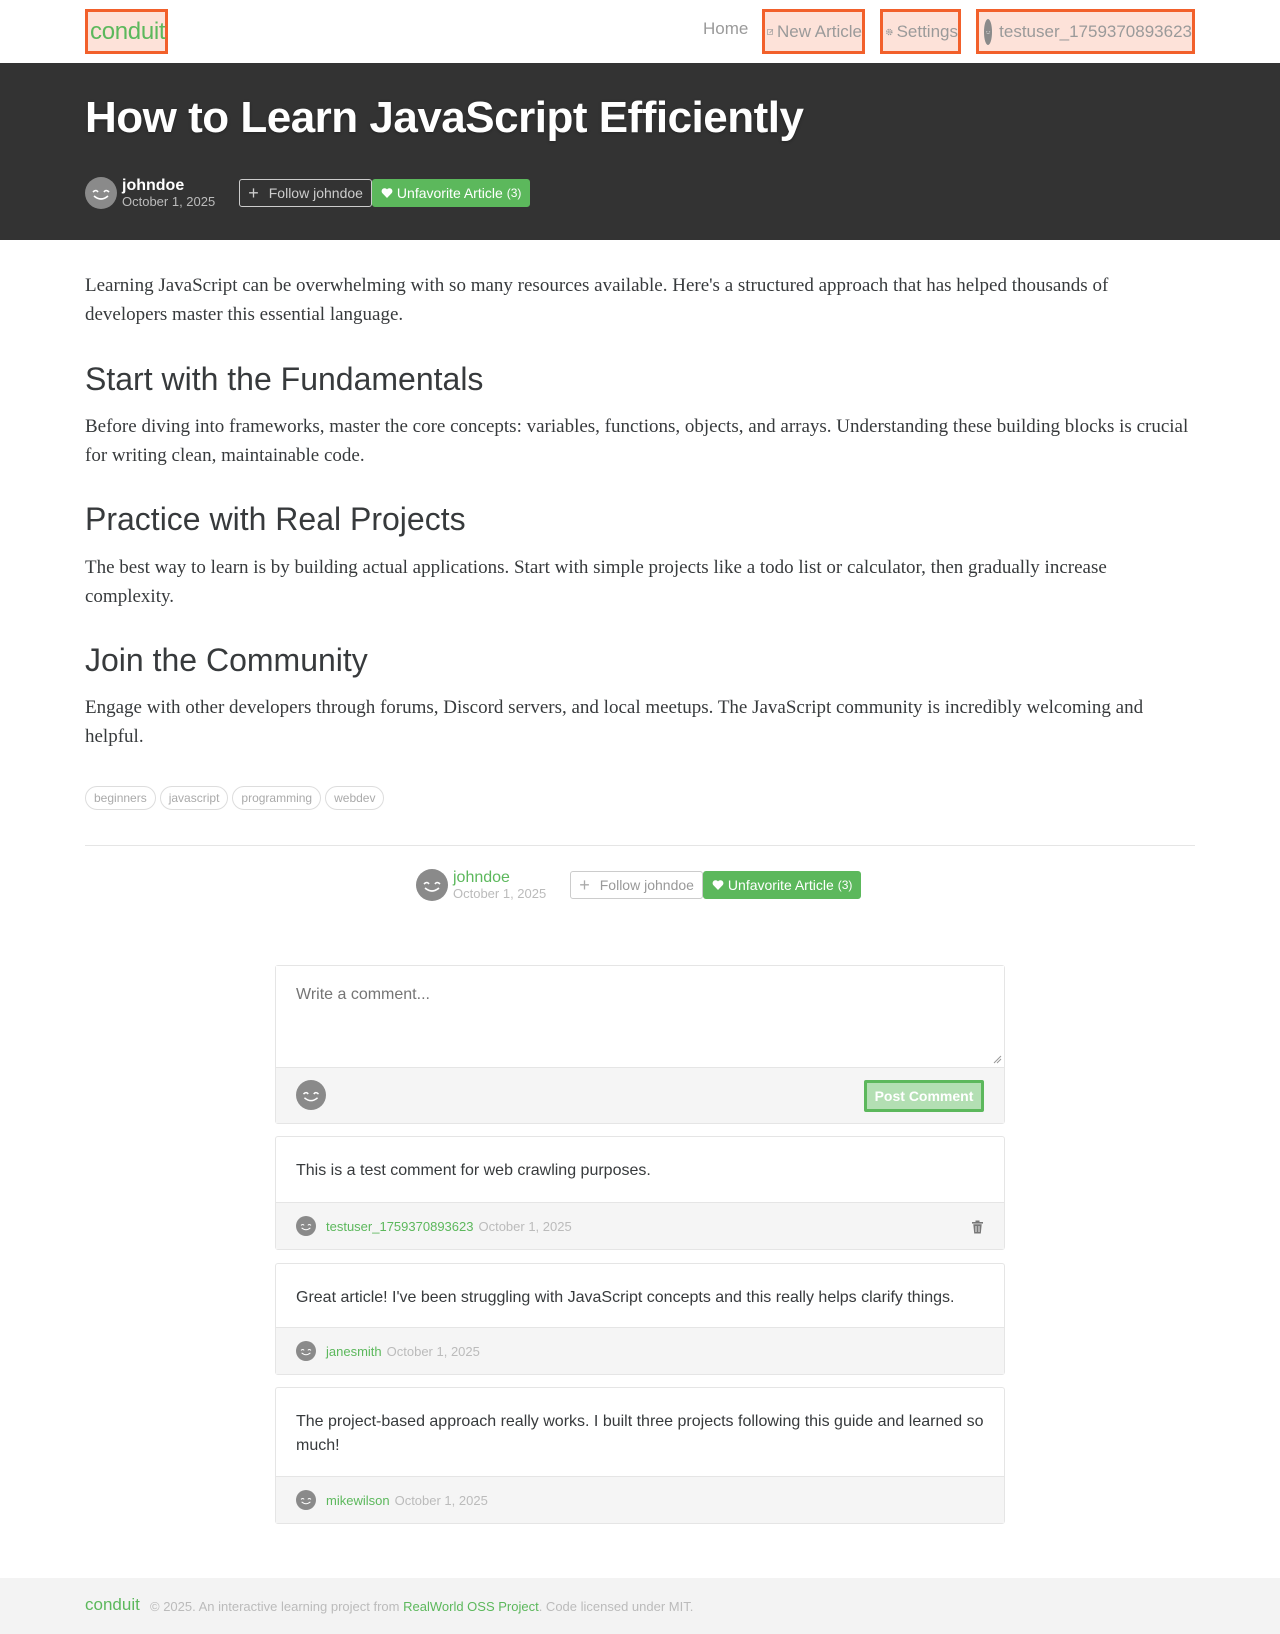 The image size is (1280, 1634). Describe the element at coordinates (354, 1351) in the screenshot. I see `comment-author-link: janesmith` at that location.